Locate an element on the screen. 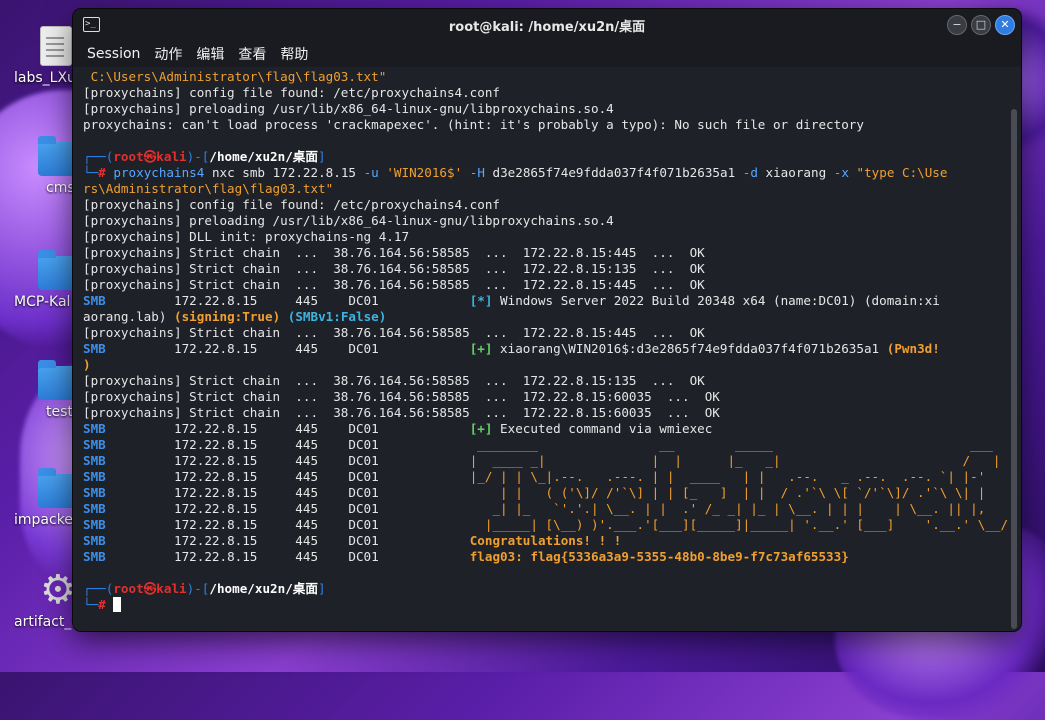  command-flag: -H is located at coordinates (477, 172).